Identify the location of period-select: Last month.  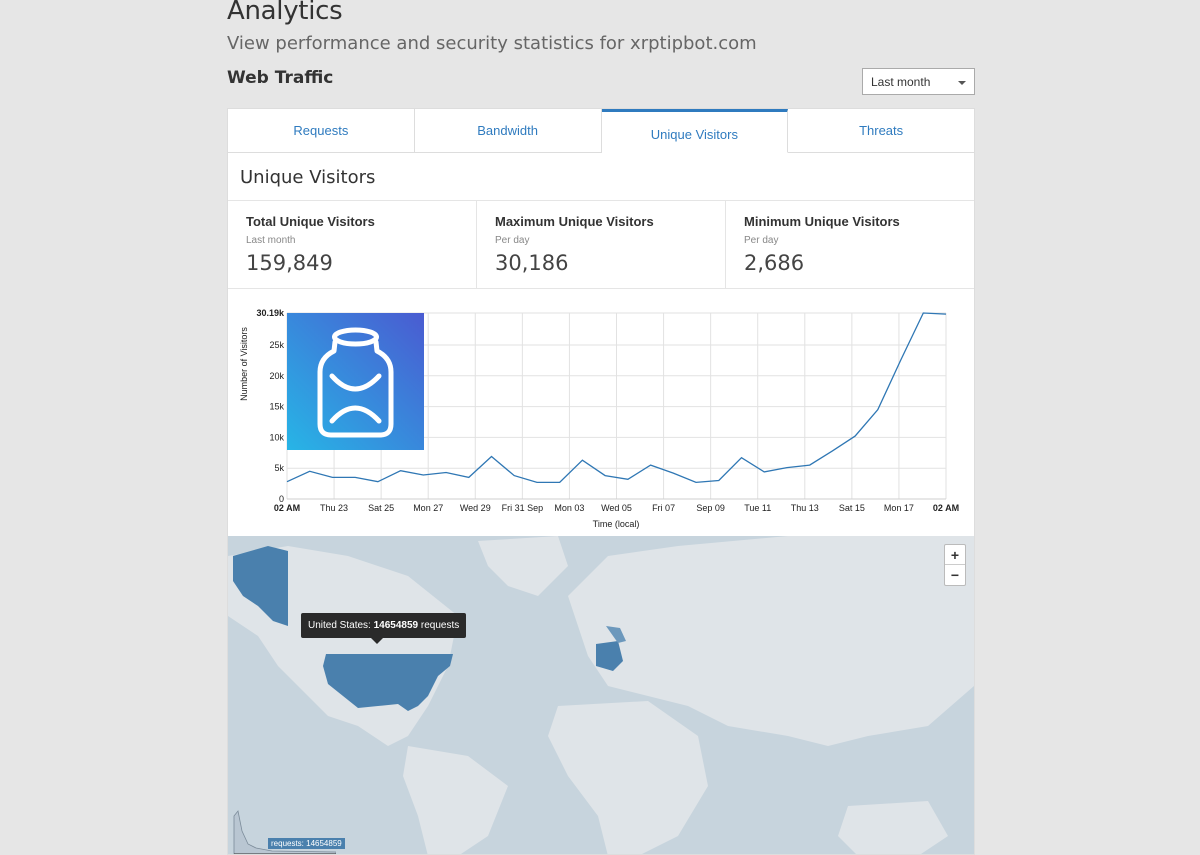
(918, 81).